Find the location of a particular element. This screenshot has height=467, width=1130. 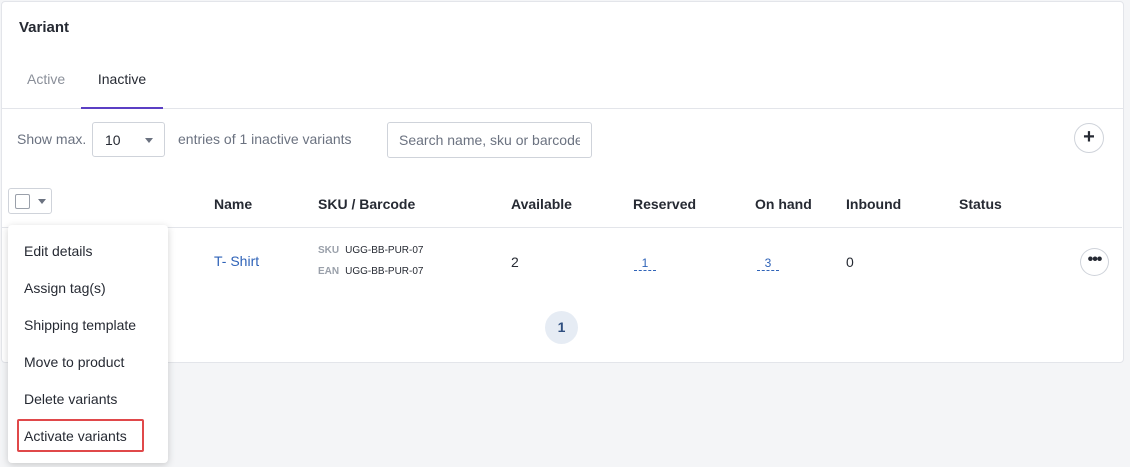

menu-item-move-to-product: Move to product is located at coordinates (74, 362).